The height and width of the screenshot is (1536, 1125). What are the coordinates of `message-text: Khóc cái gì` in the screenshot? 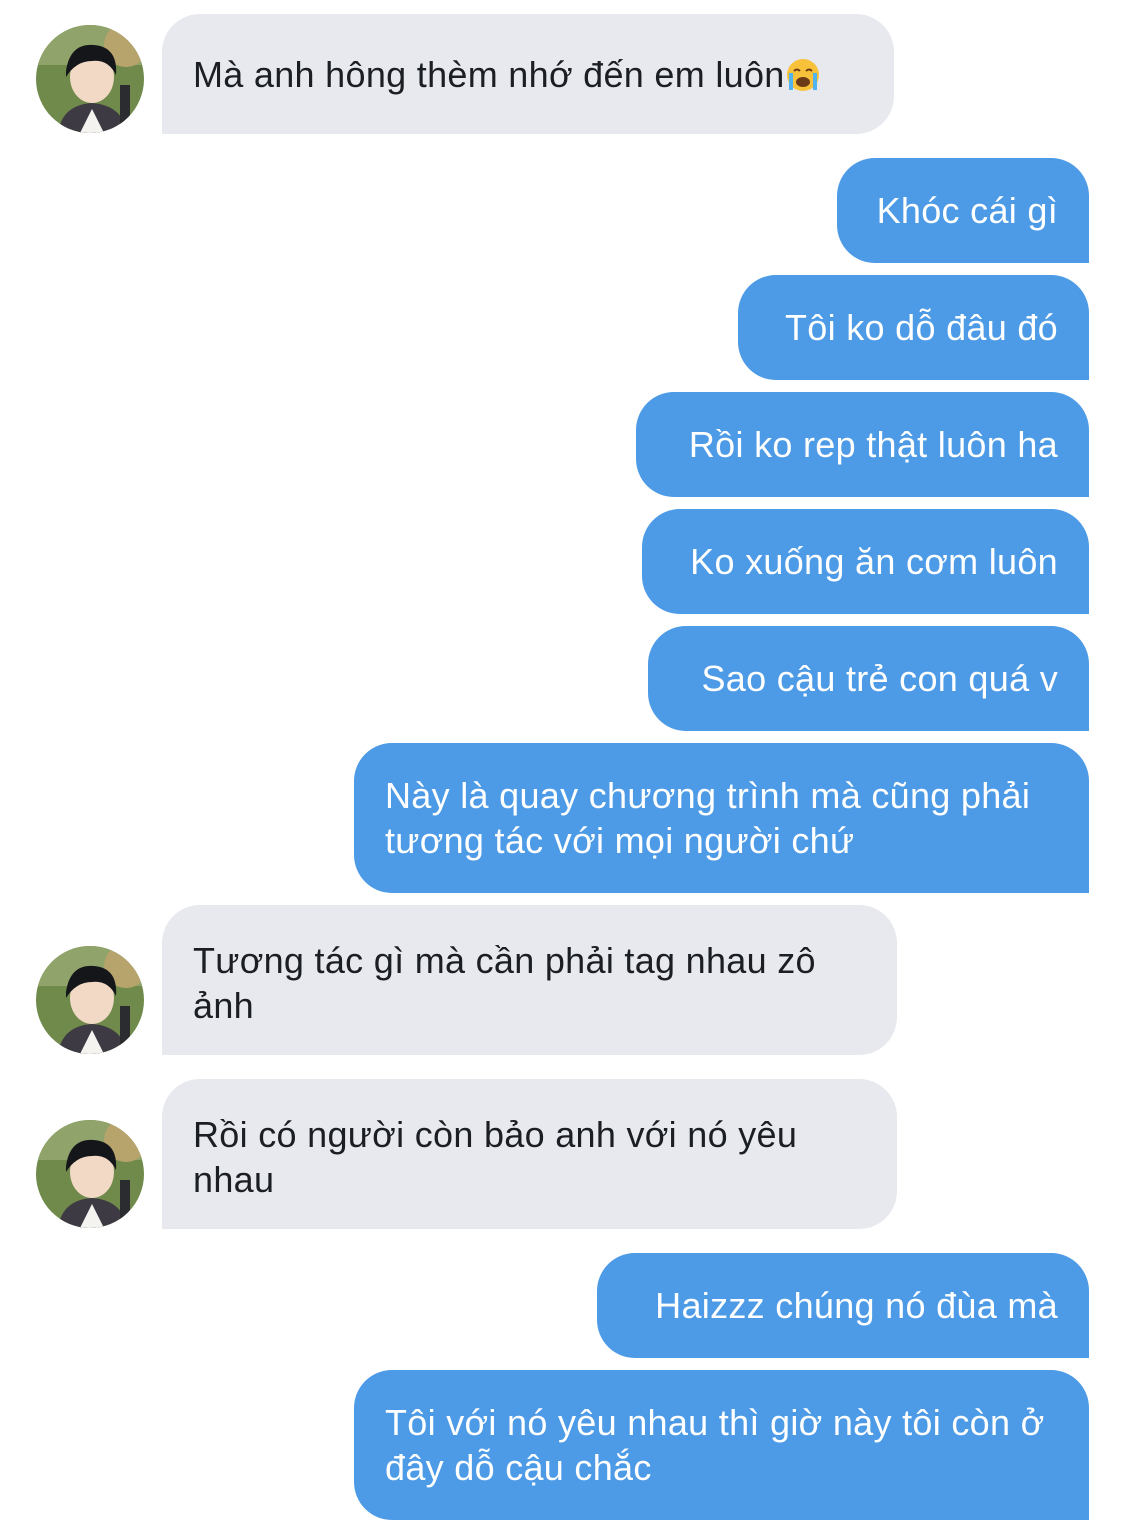 It's located at (967, 210).